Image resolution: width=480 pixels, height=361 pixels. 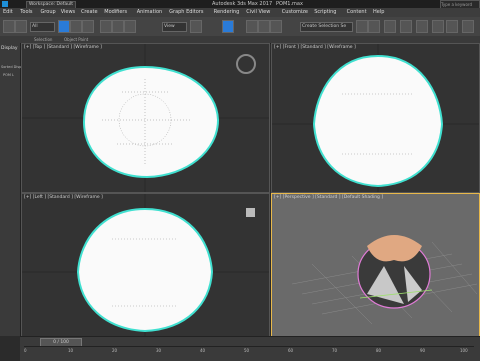 What do you see at coordinates (227, 12) in the screenshot?
I see `menu-rendering: Rendering` at bounding box center [227, 12].